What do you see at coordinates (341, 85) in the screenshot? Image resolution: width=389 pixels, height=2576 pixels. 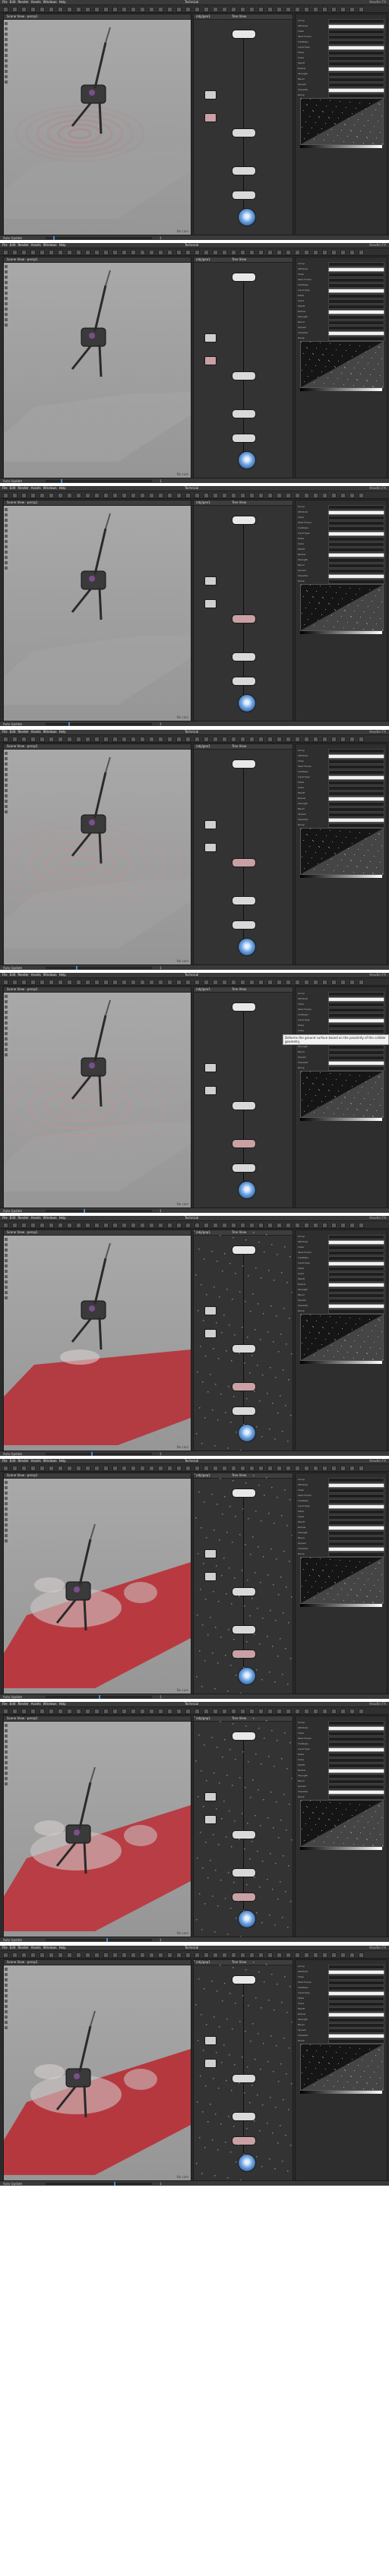 I see `parm-row: Spread` at bounding box center [341, 85].